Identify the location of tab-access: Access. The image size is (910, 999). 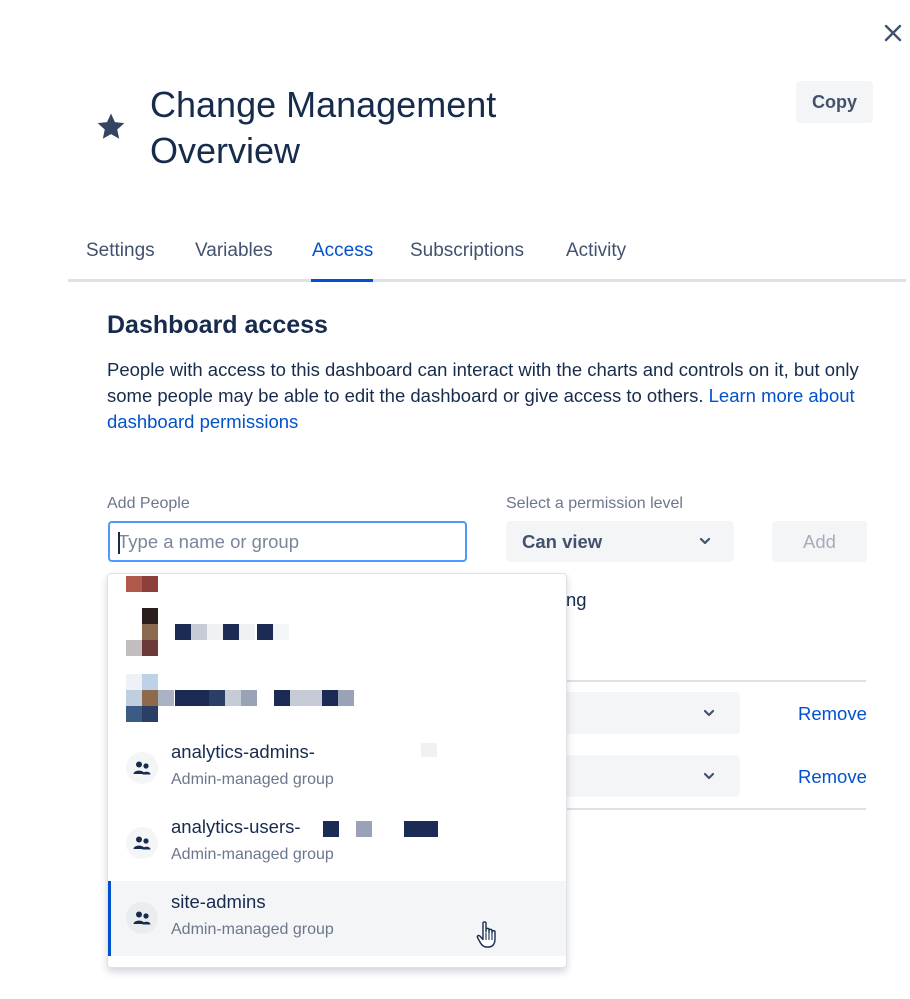
(342, 251).